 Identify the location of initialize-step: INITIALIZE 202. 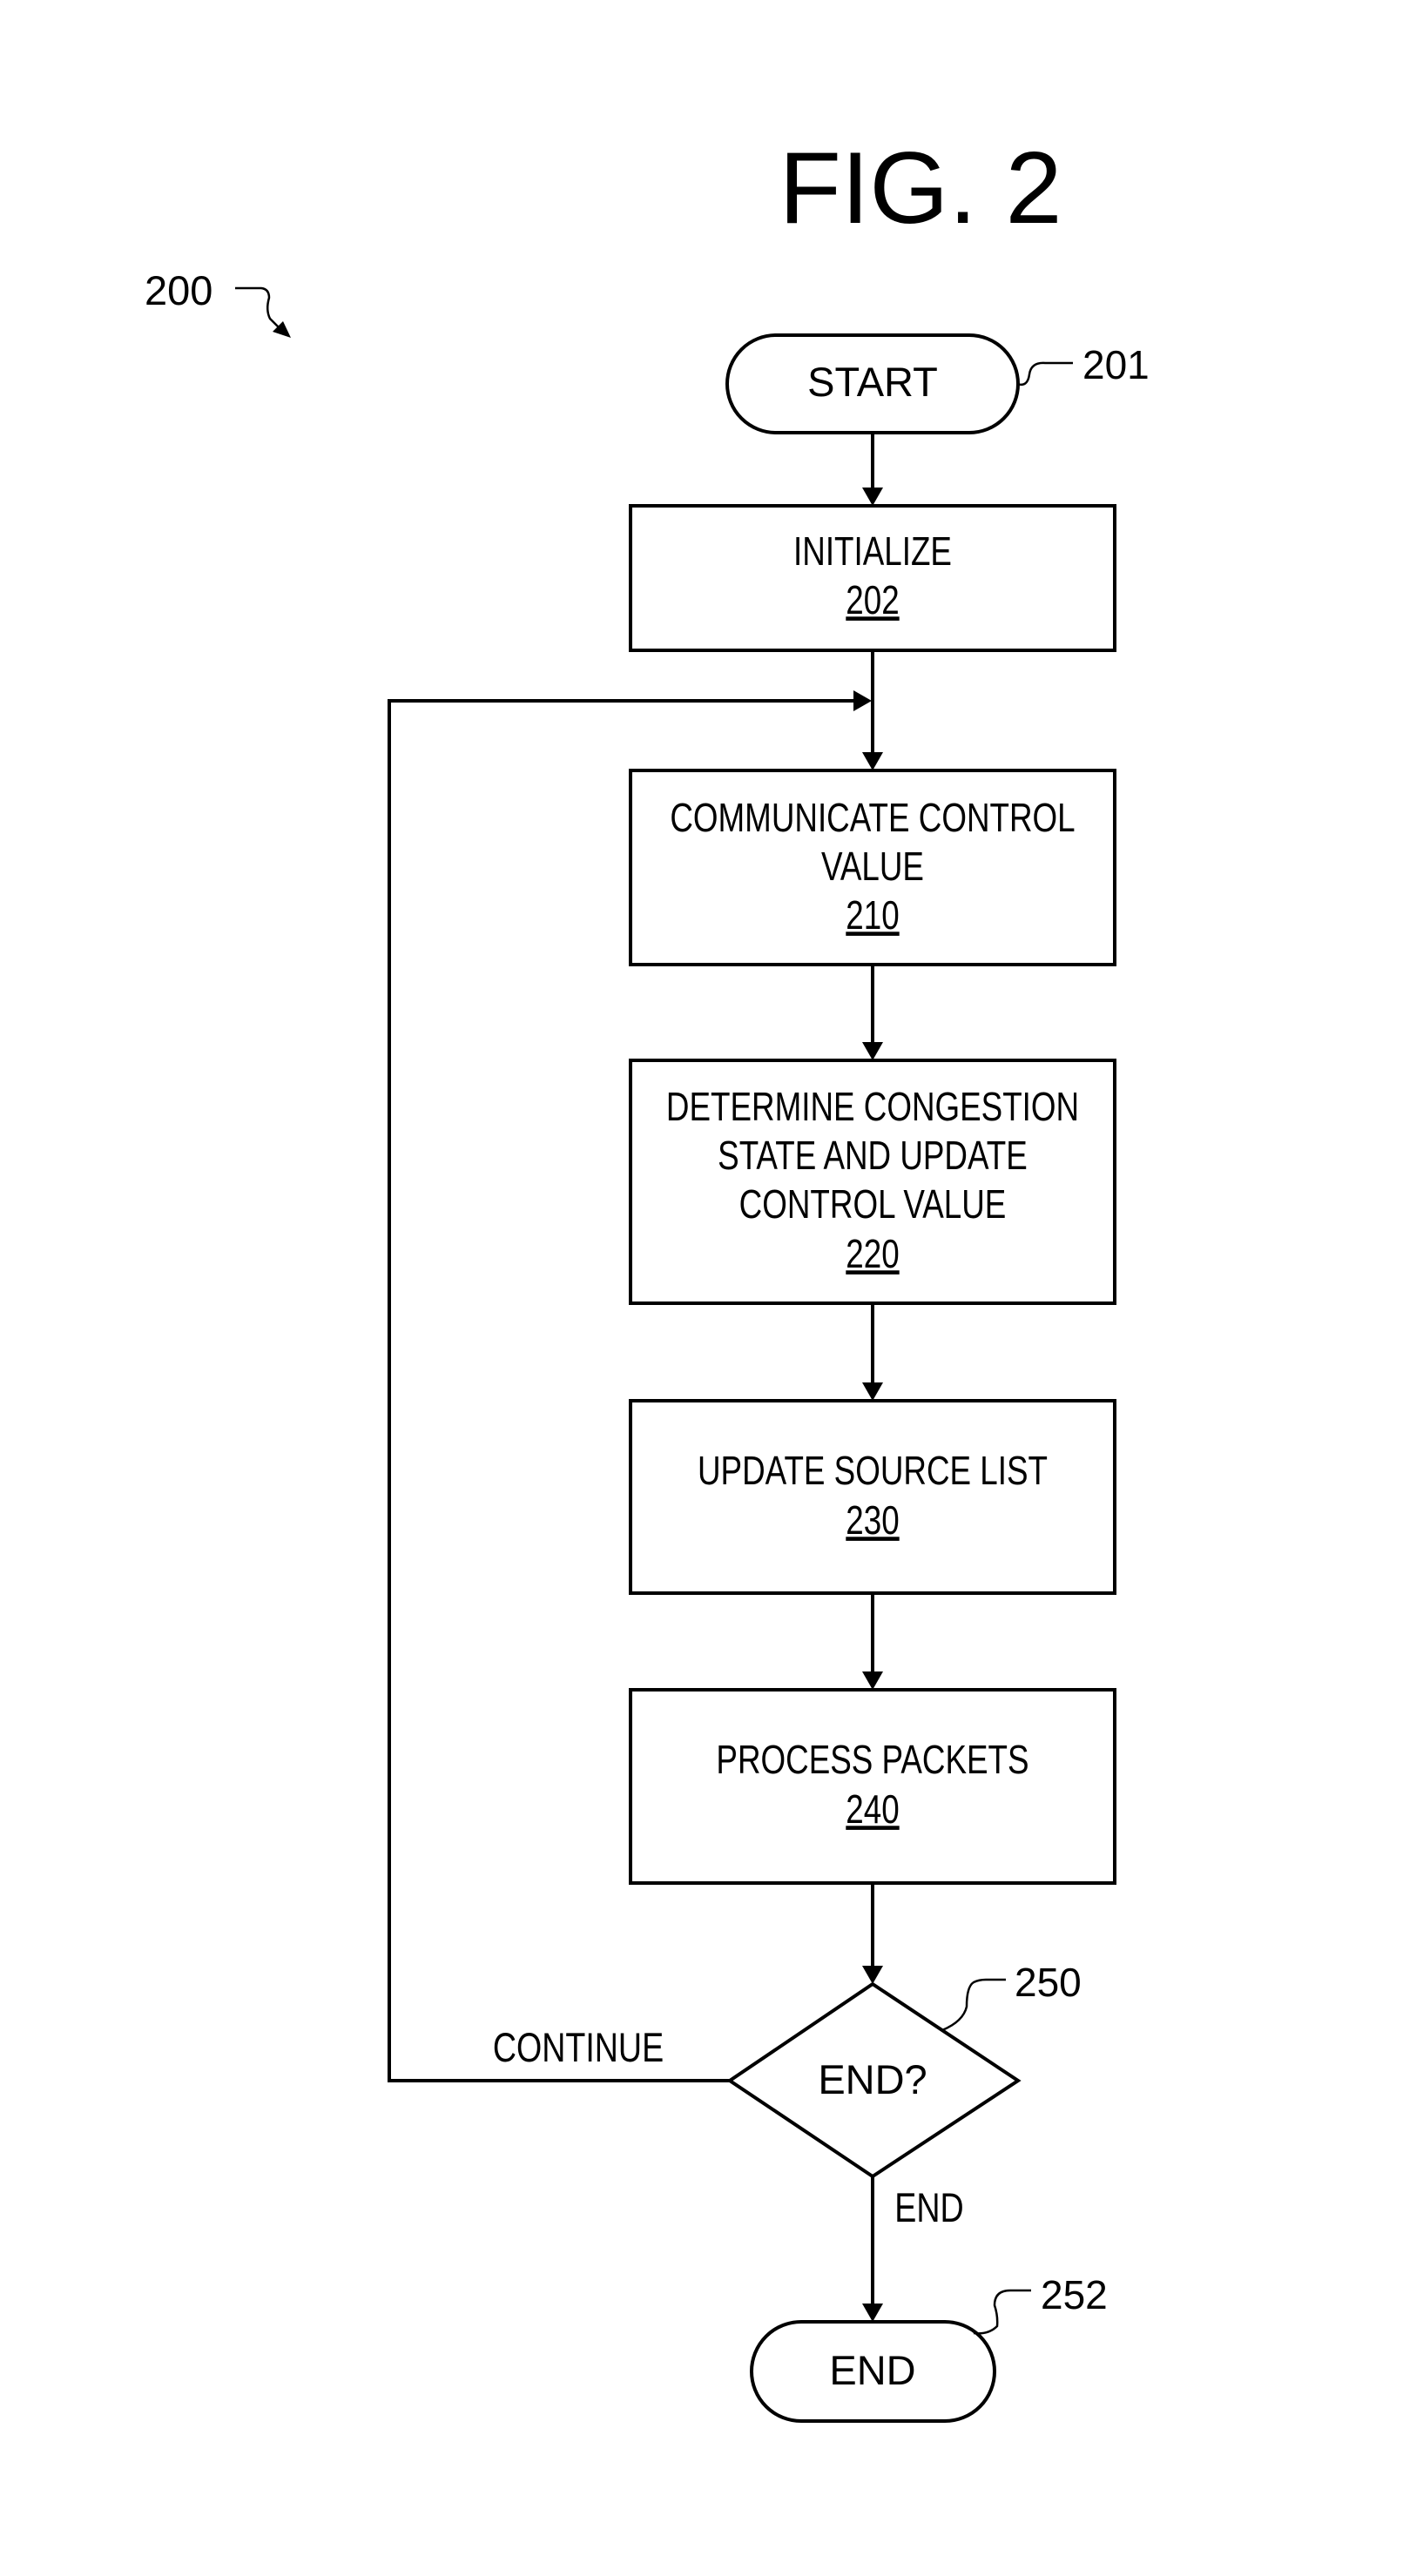
(872, 578).